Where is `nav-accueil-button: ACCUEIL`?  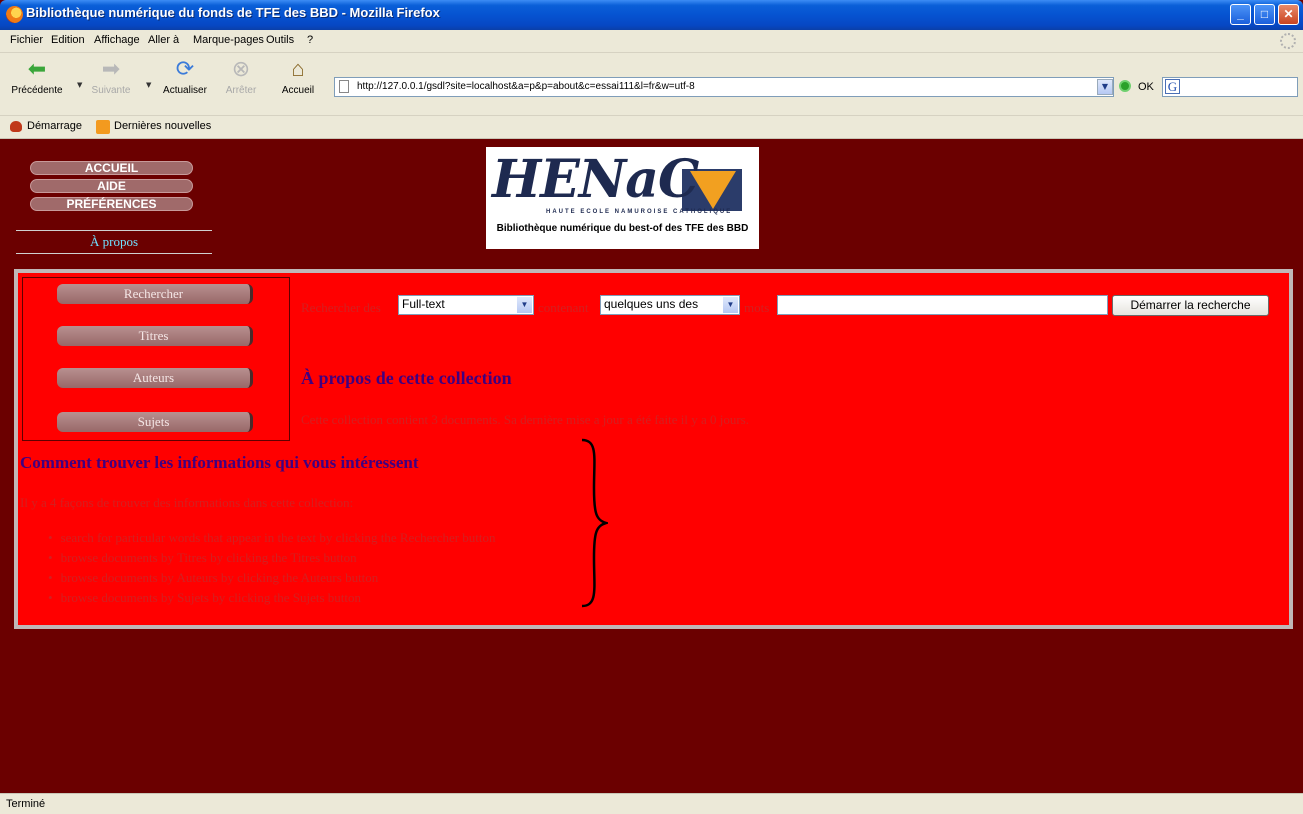
nav-accueil-button: ACCUEIL is located at coordinates (111, 168).